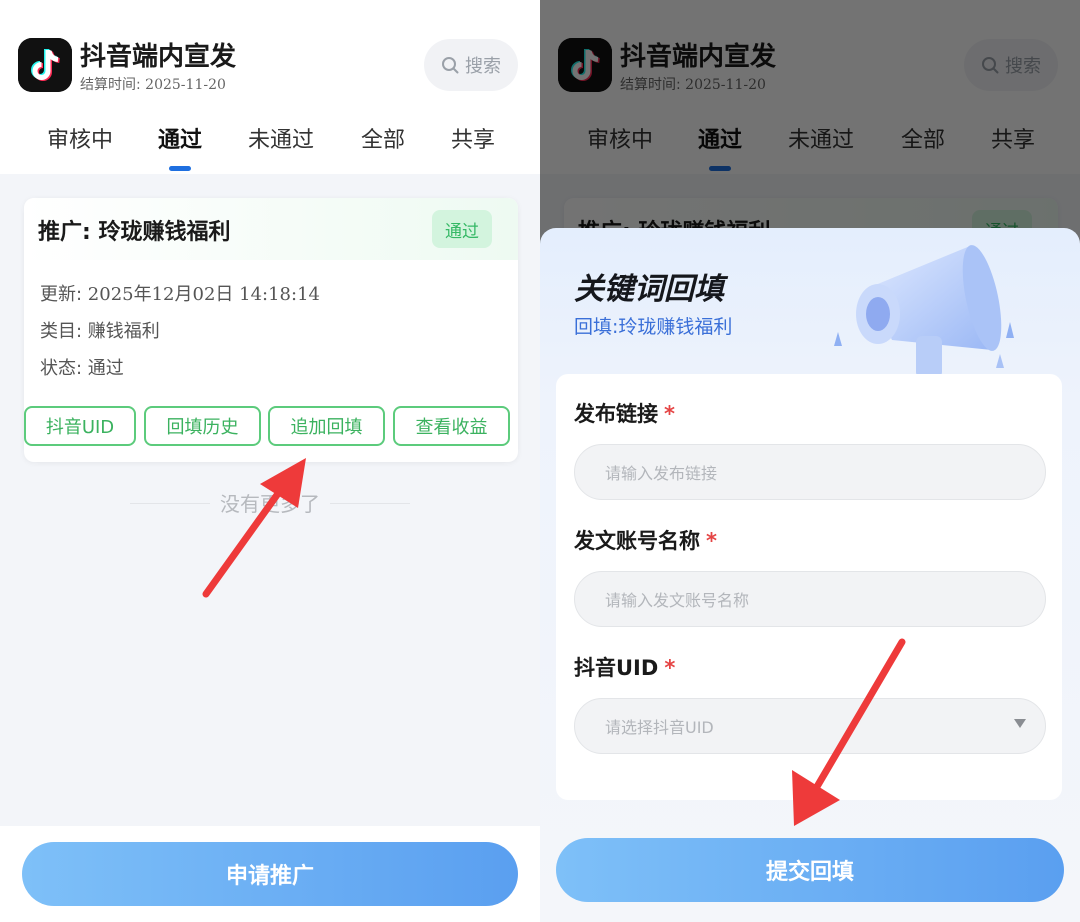 The height and width of the screenshot is (922, 1080). I want to click on card-title: 推广: 玲珑赚钱福利, so click(134, 232).